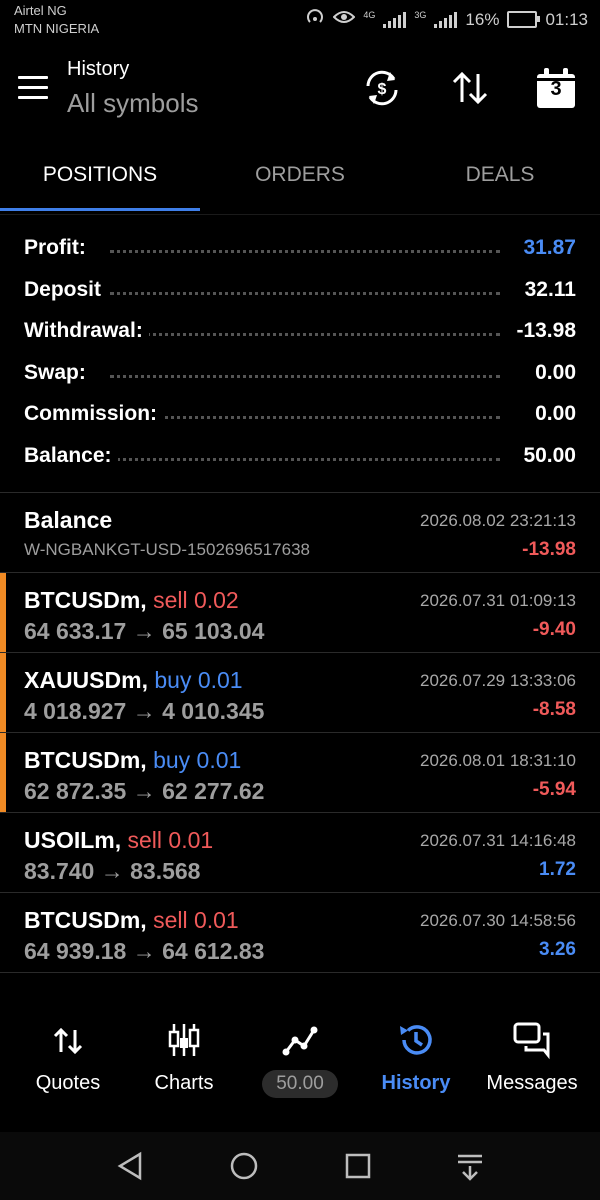 The height and width of the screenshot is (1200, 600). What do you see at coordinates (554, 709) in the screenshot?
I see `item-profit: -8.58` at bounding box center [554, 709].